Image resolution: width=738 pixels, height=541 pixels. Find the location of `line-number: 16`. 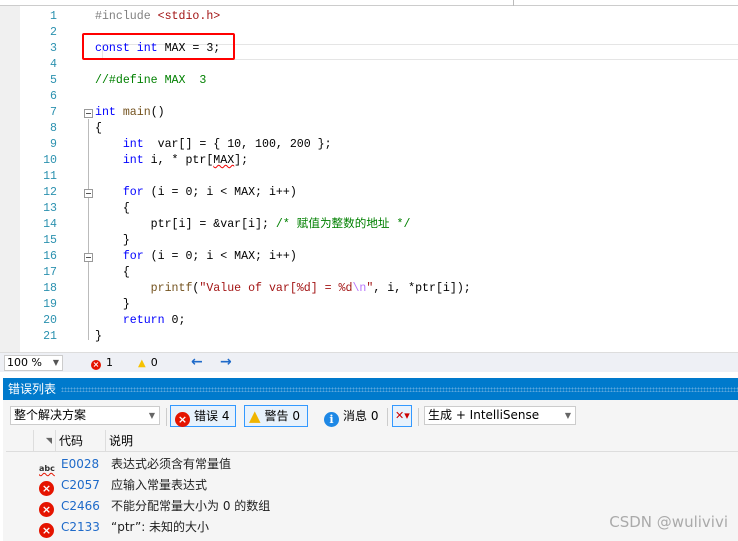

line-number: 16 is located at coordinates (50, 256).